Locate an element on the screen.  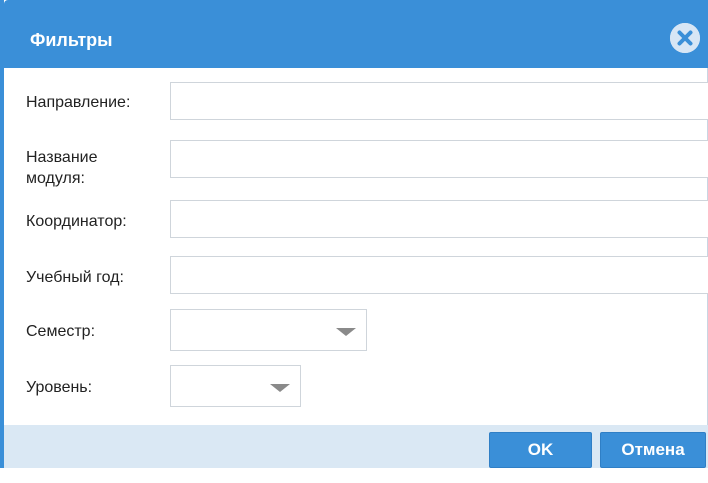
academic-year-label: Учебный год: is located at coordinates (75, 277).